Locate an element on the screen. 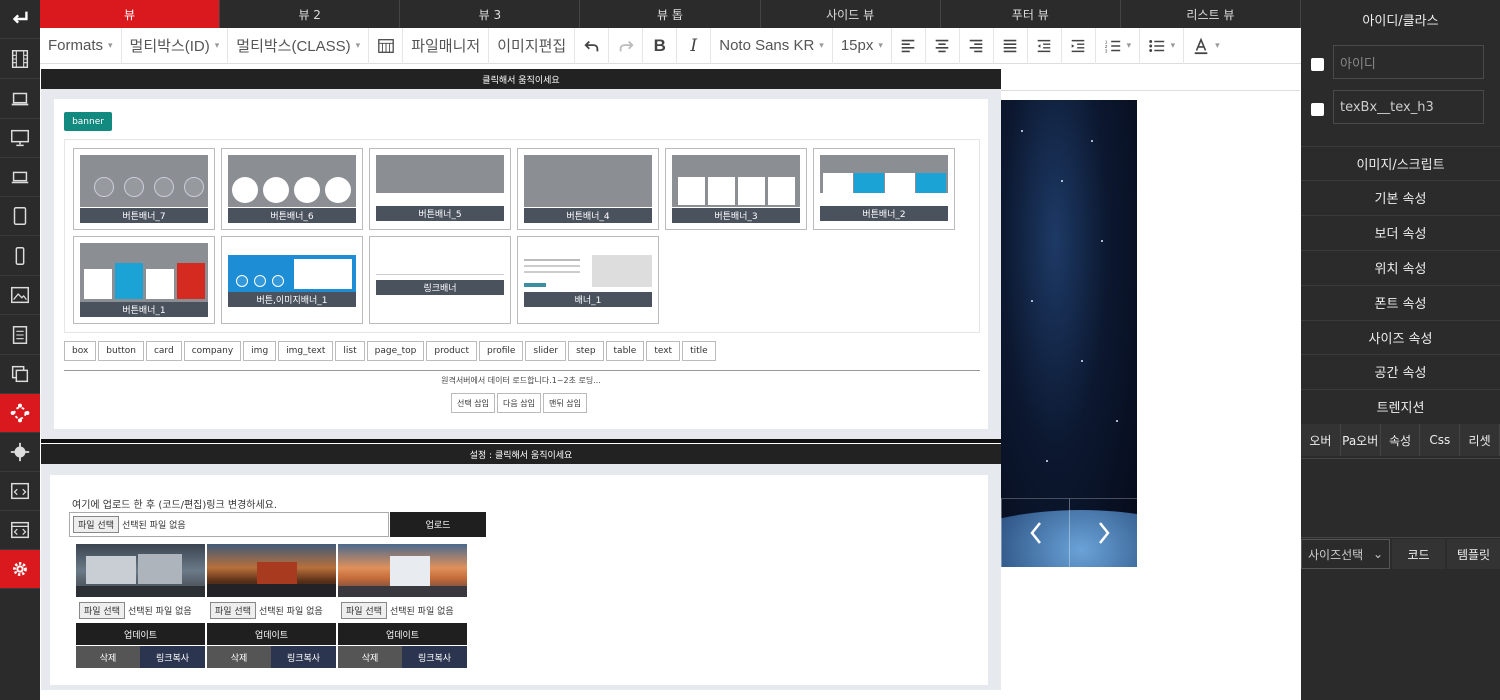 Image resolution: width=1500 pixels, height=700 pixels. category-profile: profile is located at coordinates (501, 351).